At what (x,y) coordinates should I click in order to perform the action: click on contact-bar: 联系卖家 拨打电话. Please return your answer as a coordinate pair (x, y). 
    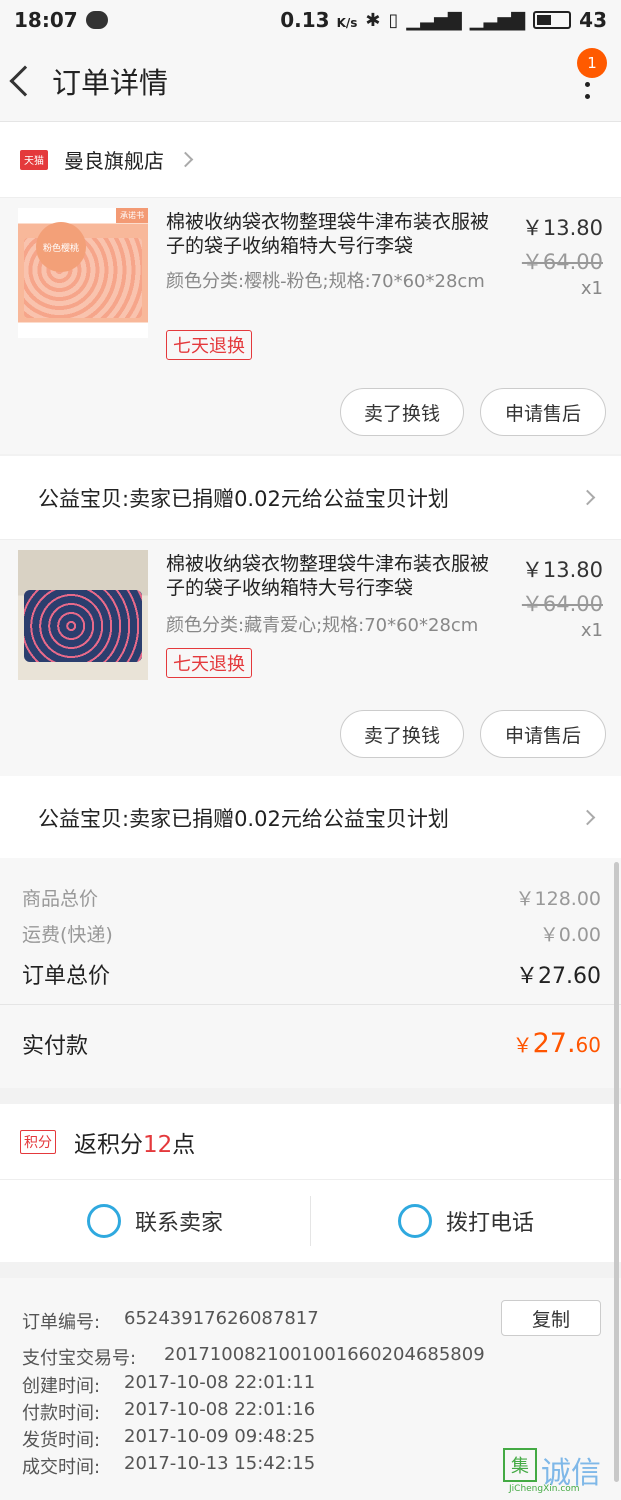
    Looking at the image, I should click on (310, 1221).